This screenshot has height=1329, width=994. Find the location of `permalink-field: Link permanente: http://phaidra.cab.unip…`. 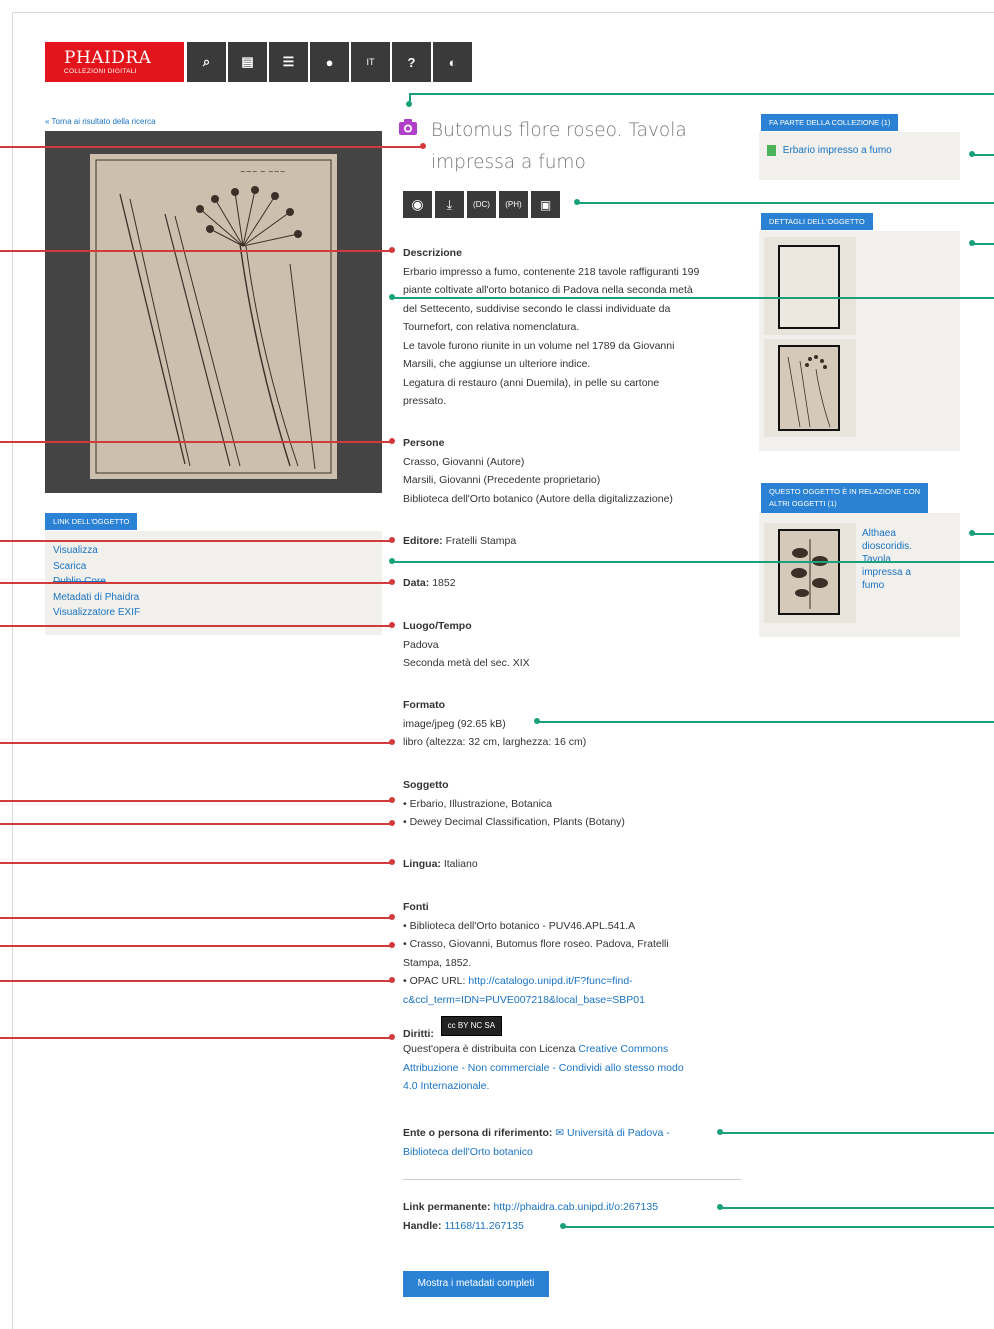

permalink-field: Link permanente: http://phaidra.cab.unip… is located at coordinates (530, 1216).